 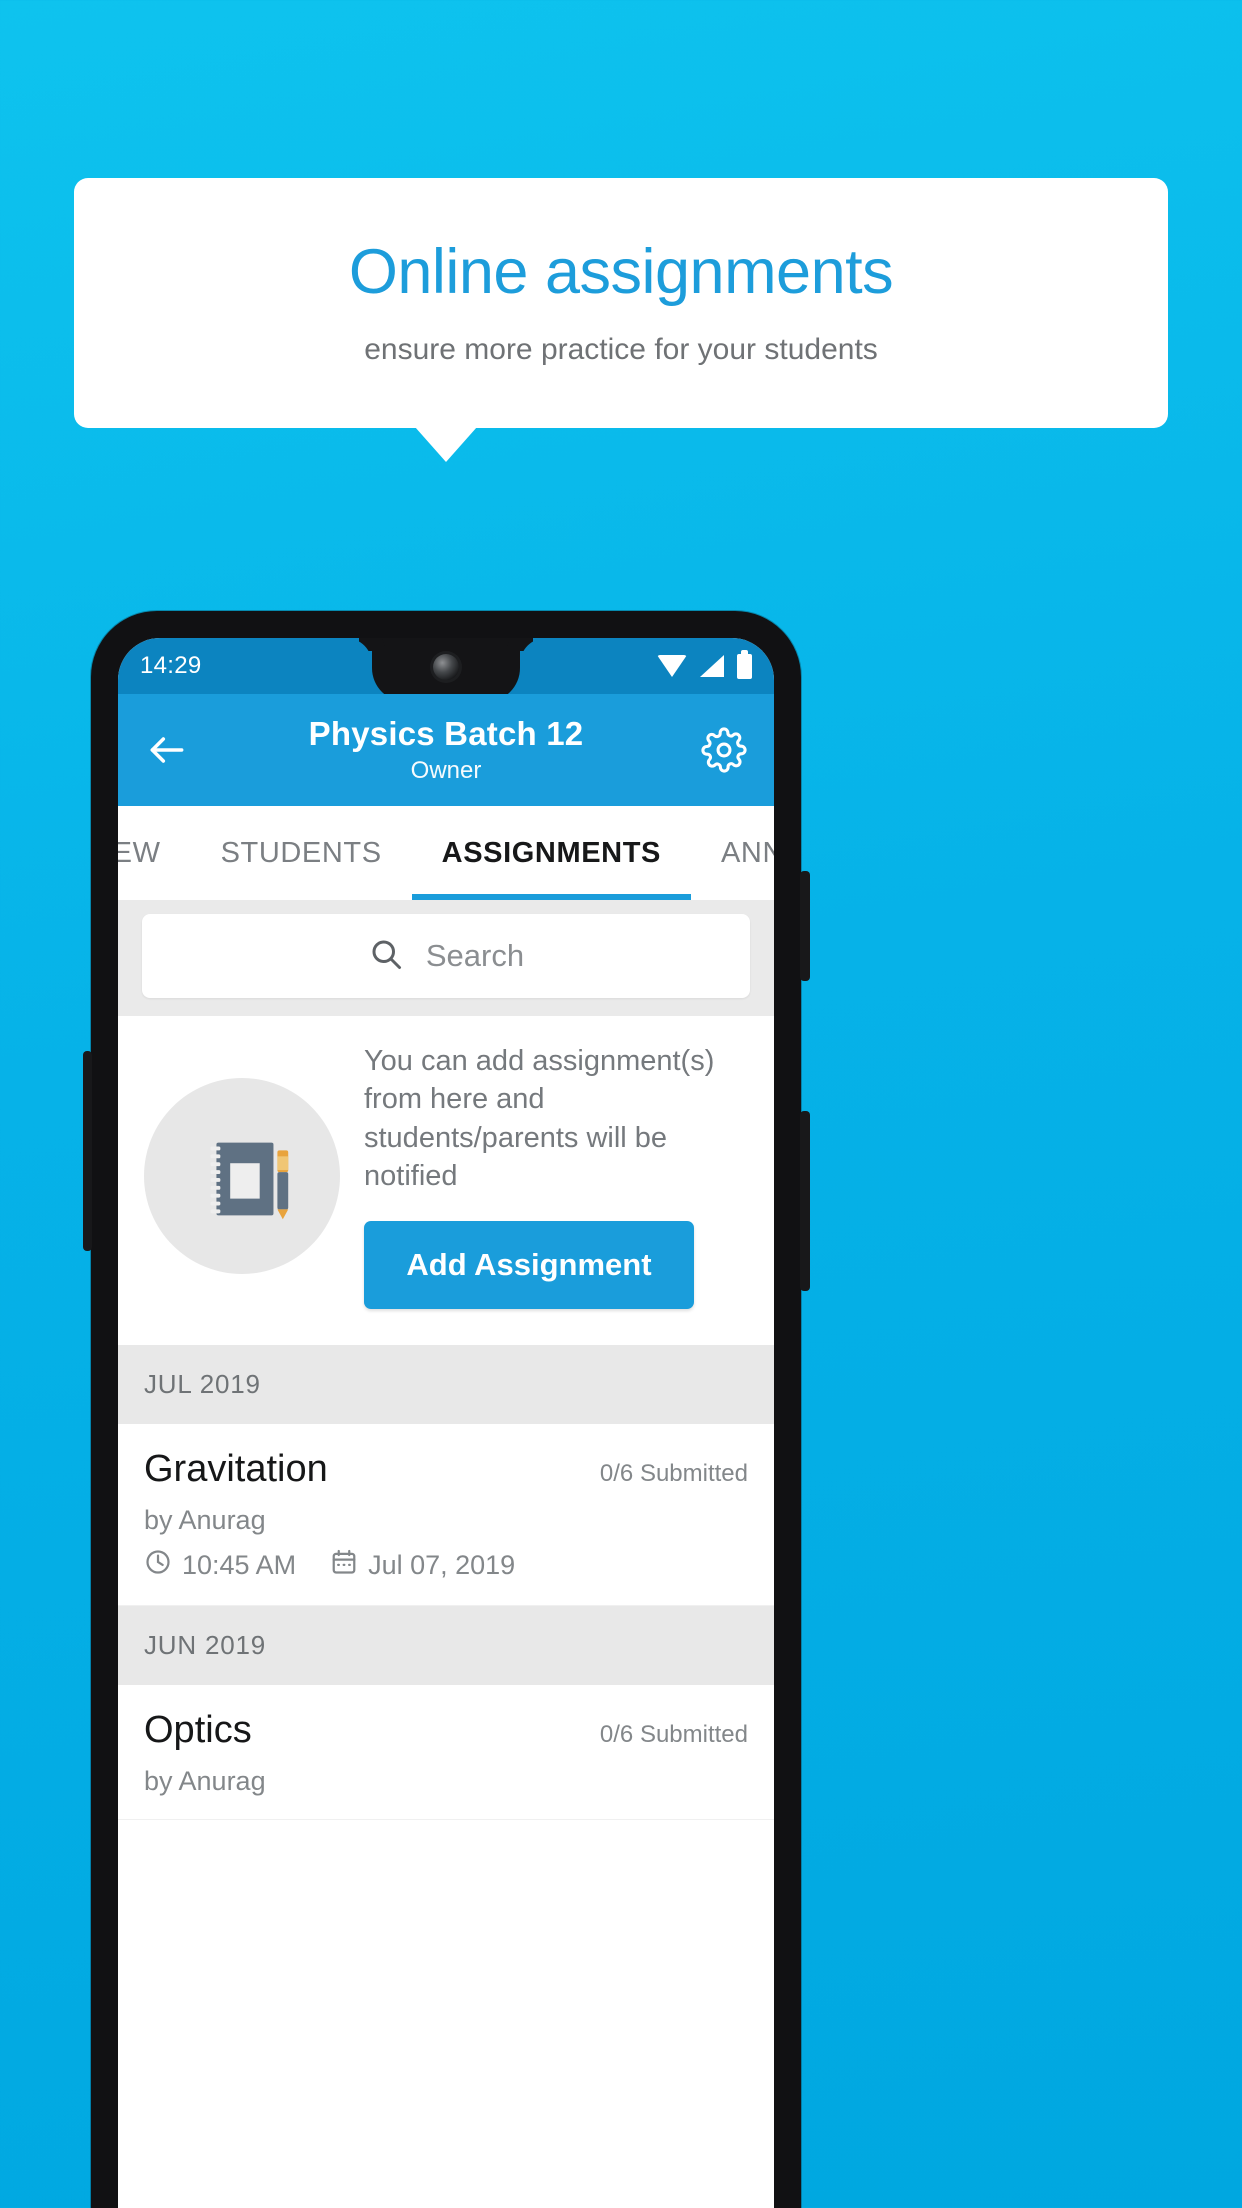 I want to click on assignment-meta: 10:45 AM Jul 07, 2019, so click(x=446, y=1565).